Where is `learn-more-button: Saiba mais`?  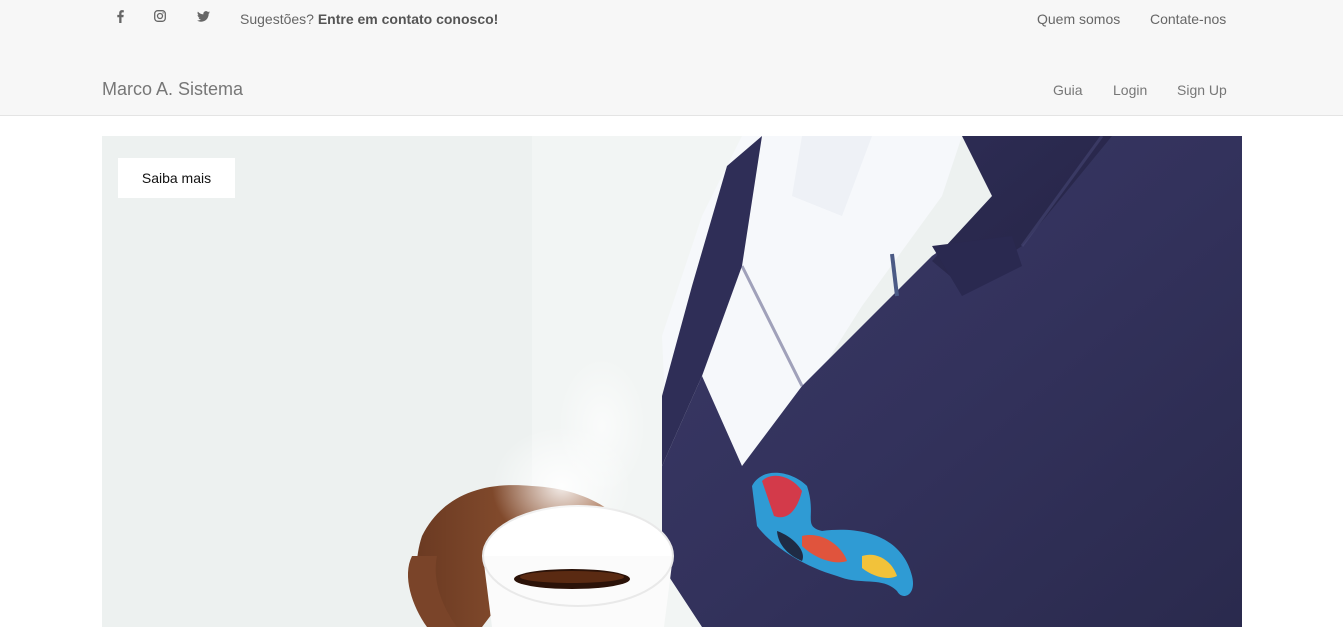 learn-more-button: Saiba mais is located at coordinates (176, 178).